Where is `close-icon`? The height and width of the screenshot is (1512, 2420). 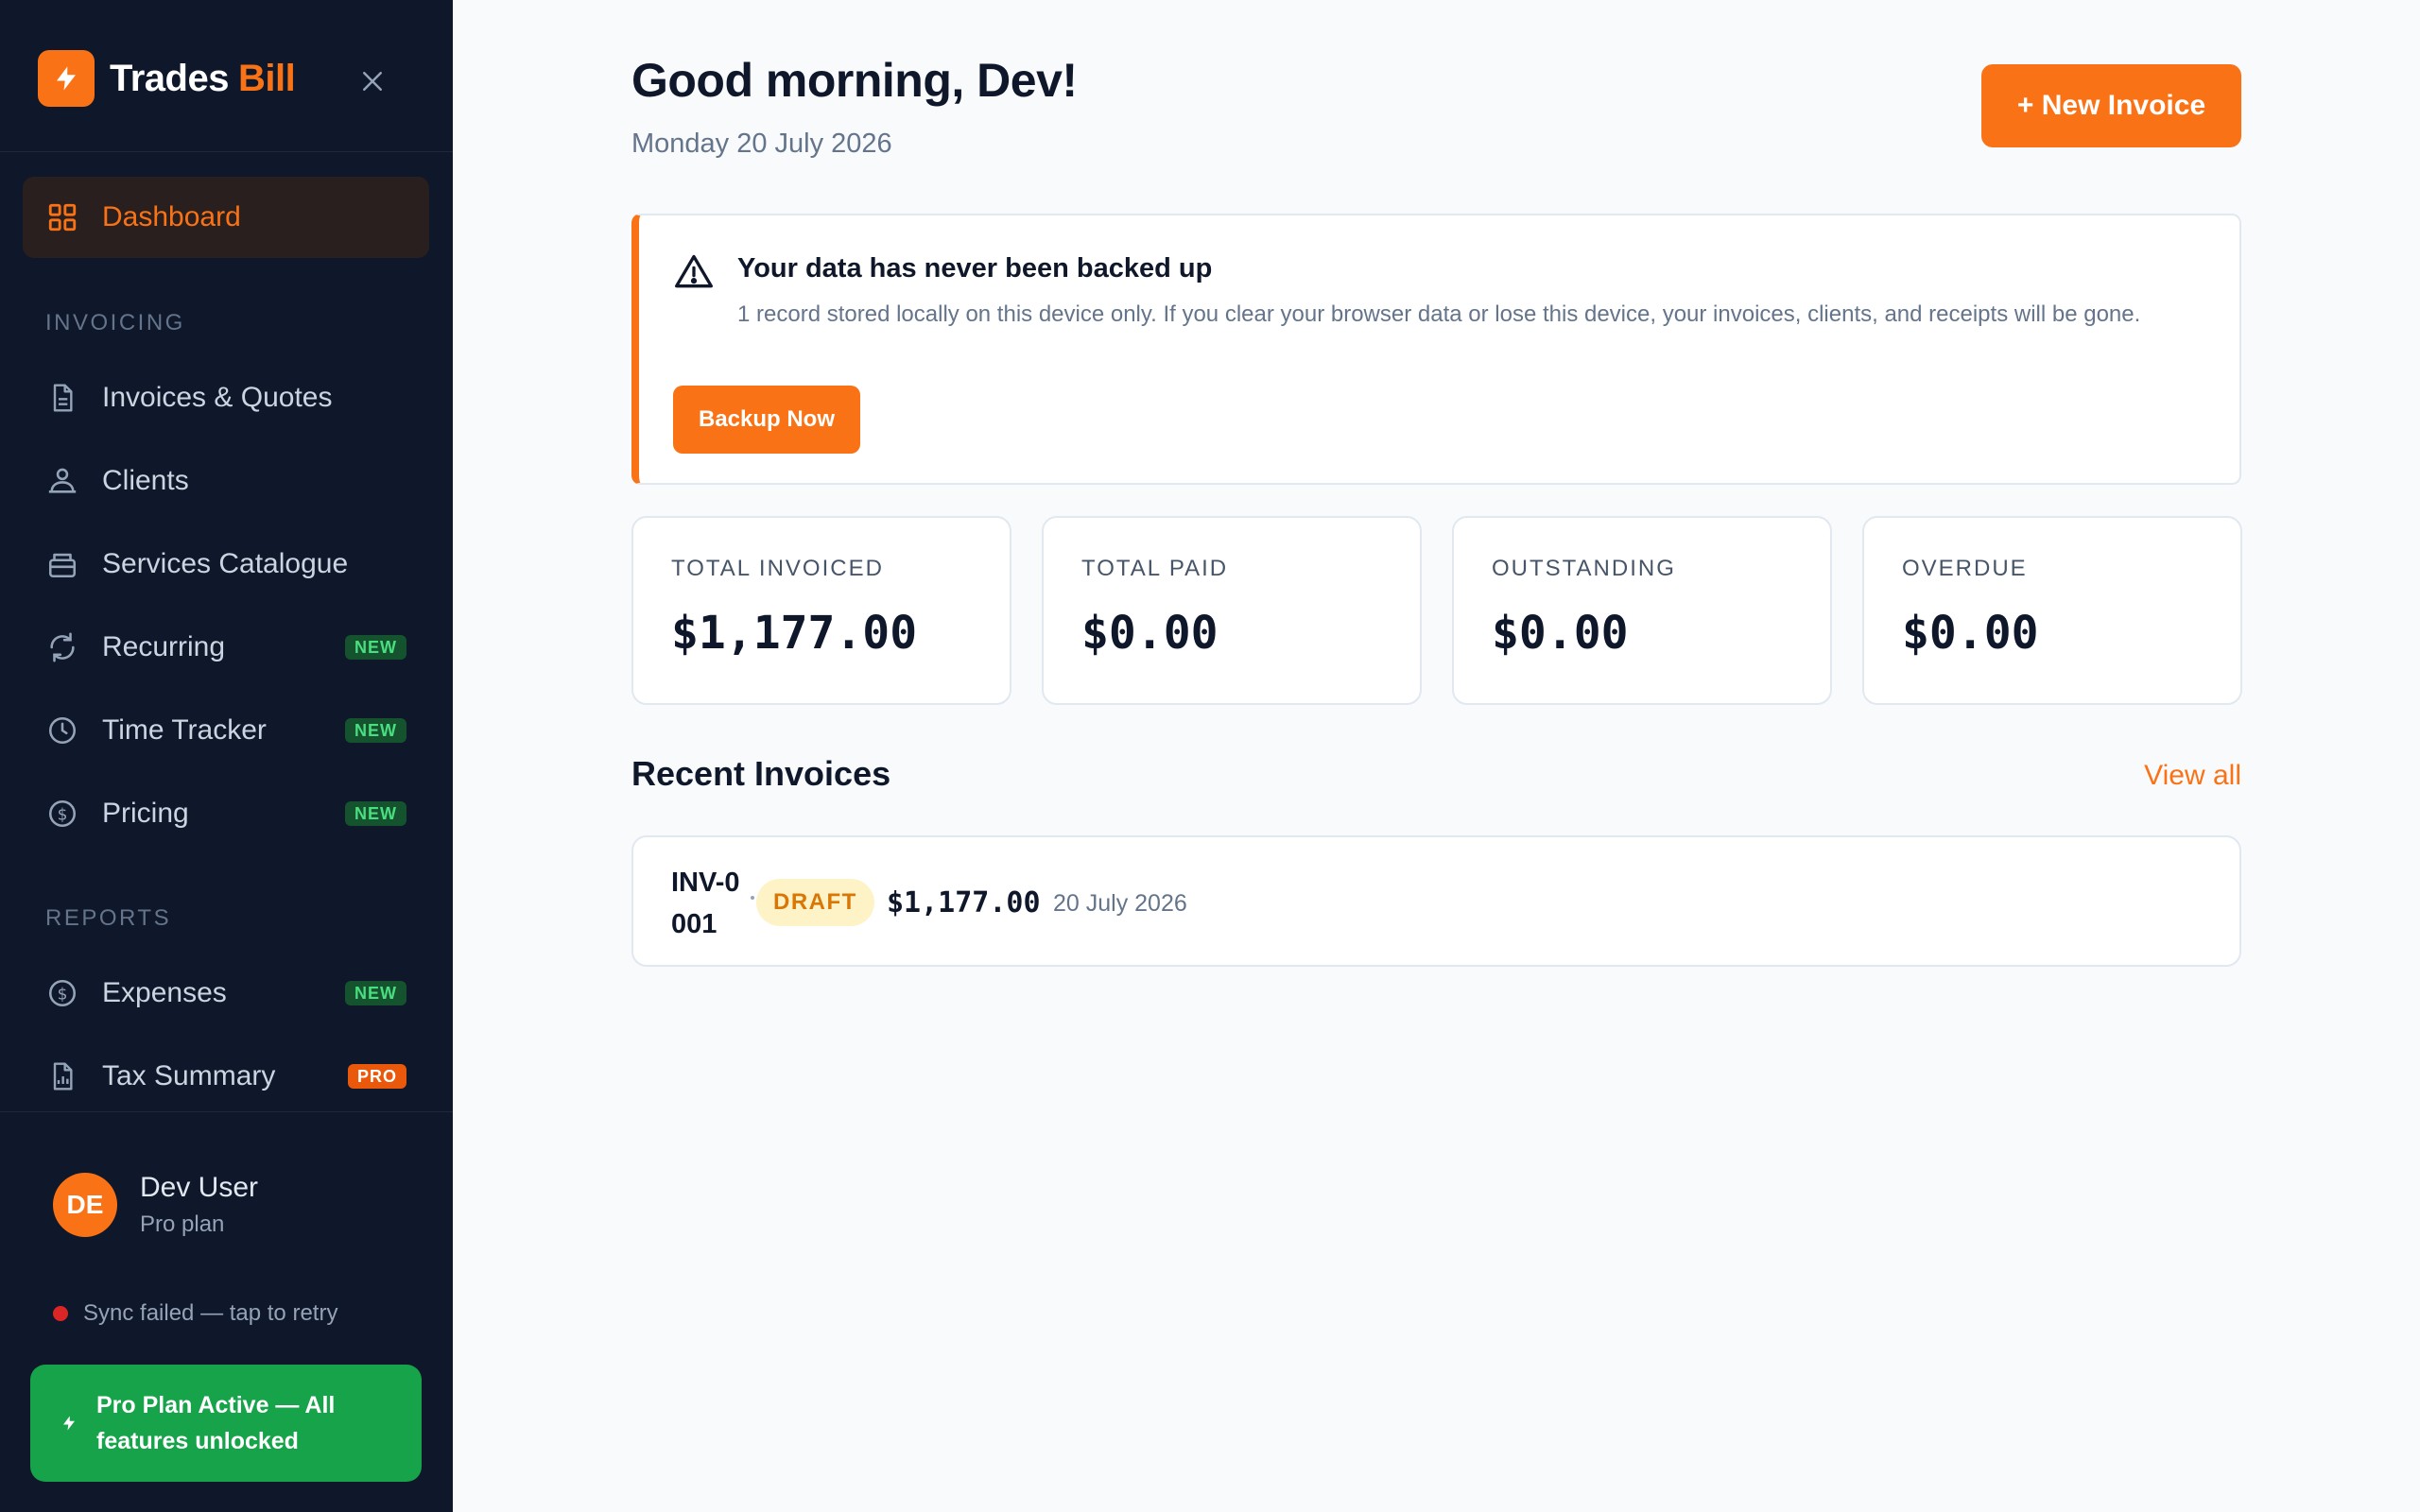 close-icon is located at coordinates (373, 81).